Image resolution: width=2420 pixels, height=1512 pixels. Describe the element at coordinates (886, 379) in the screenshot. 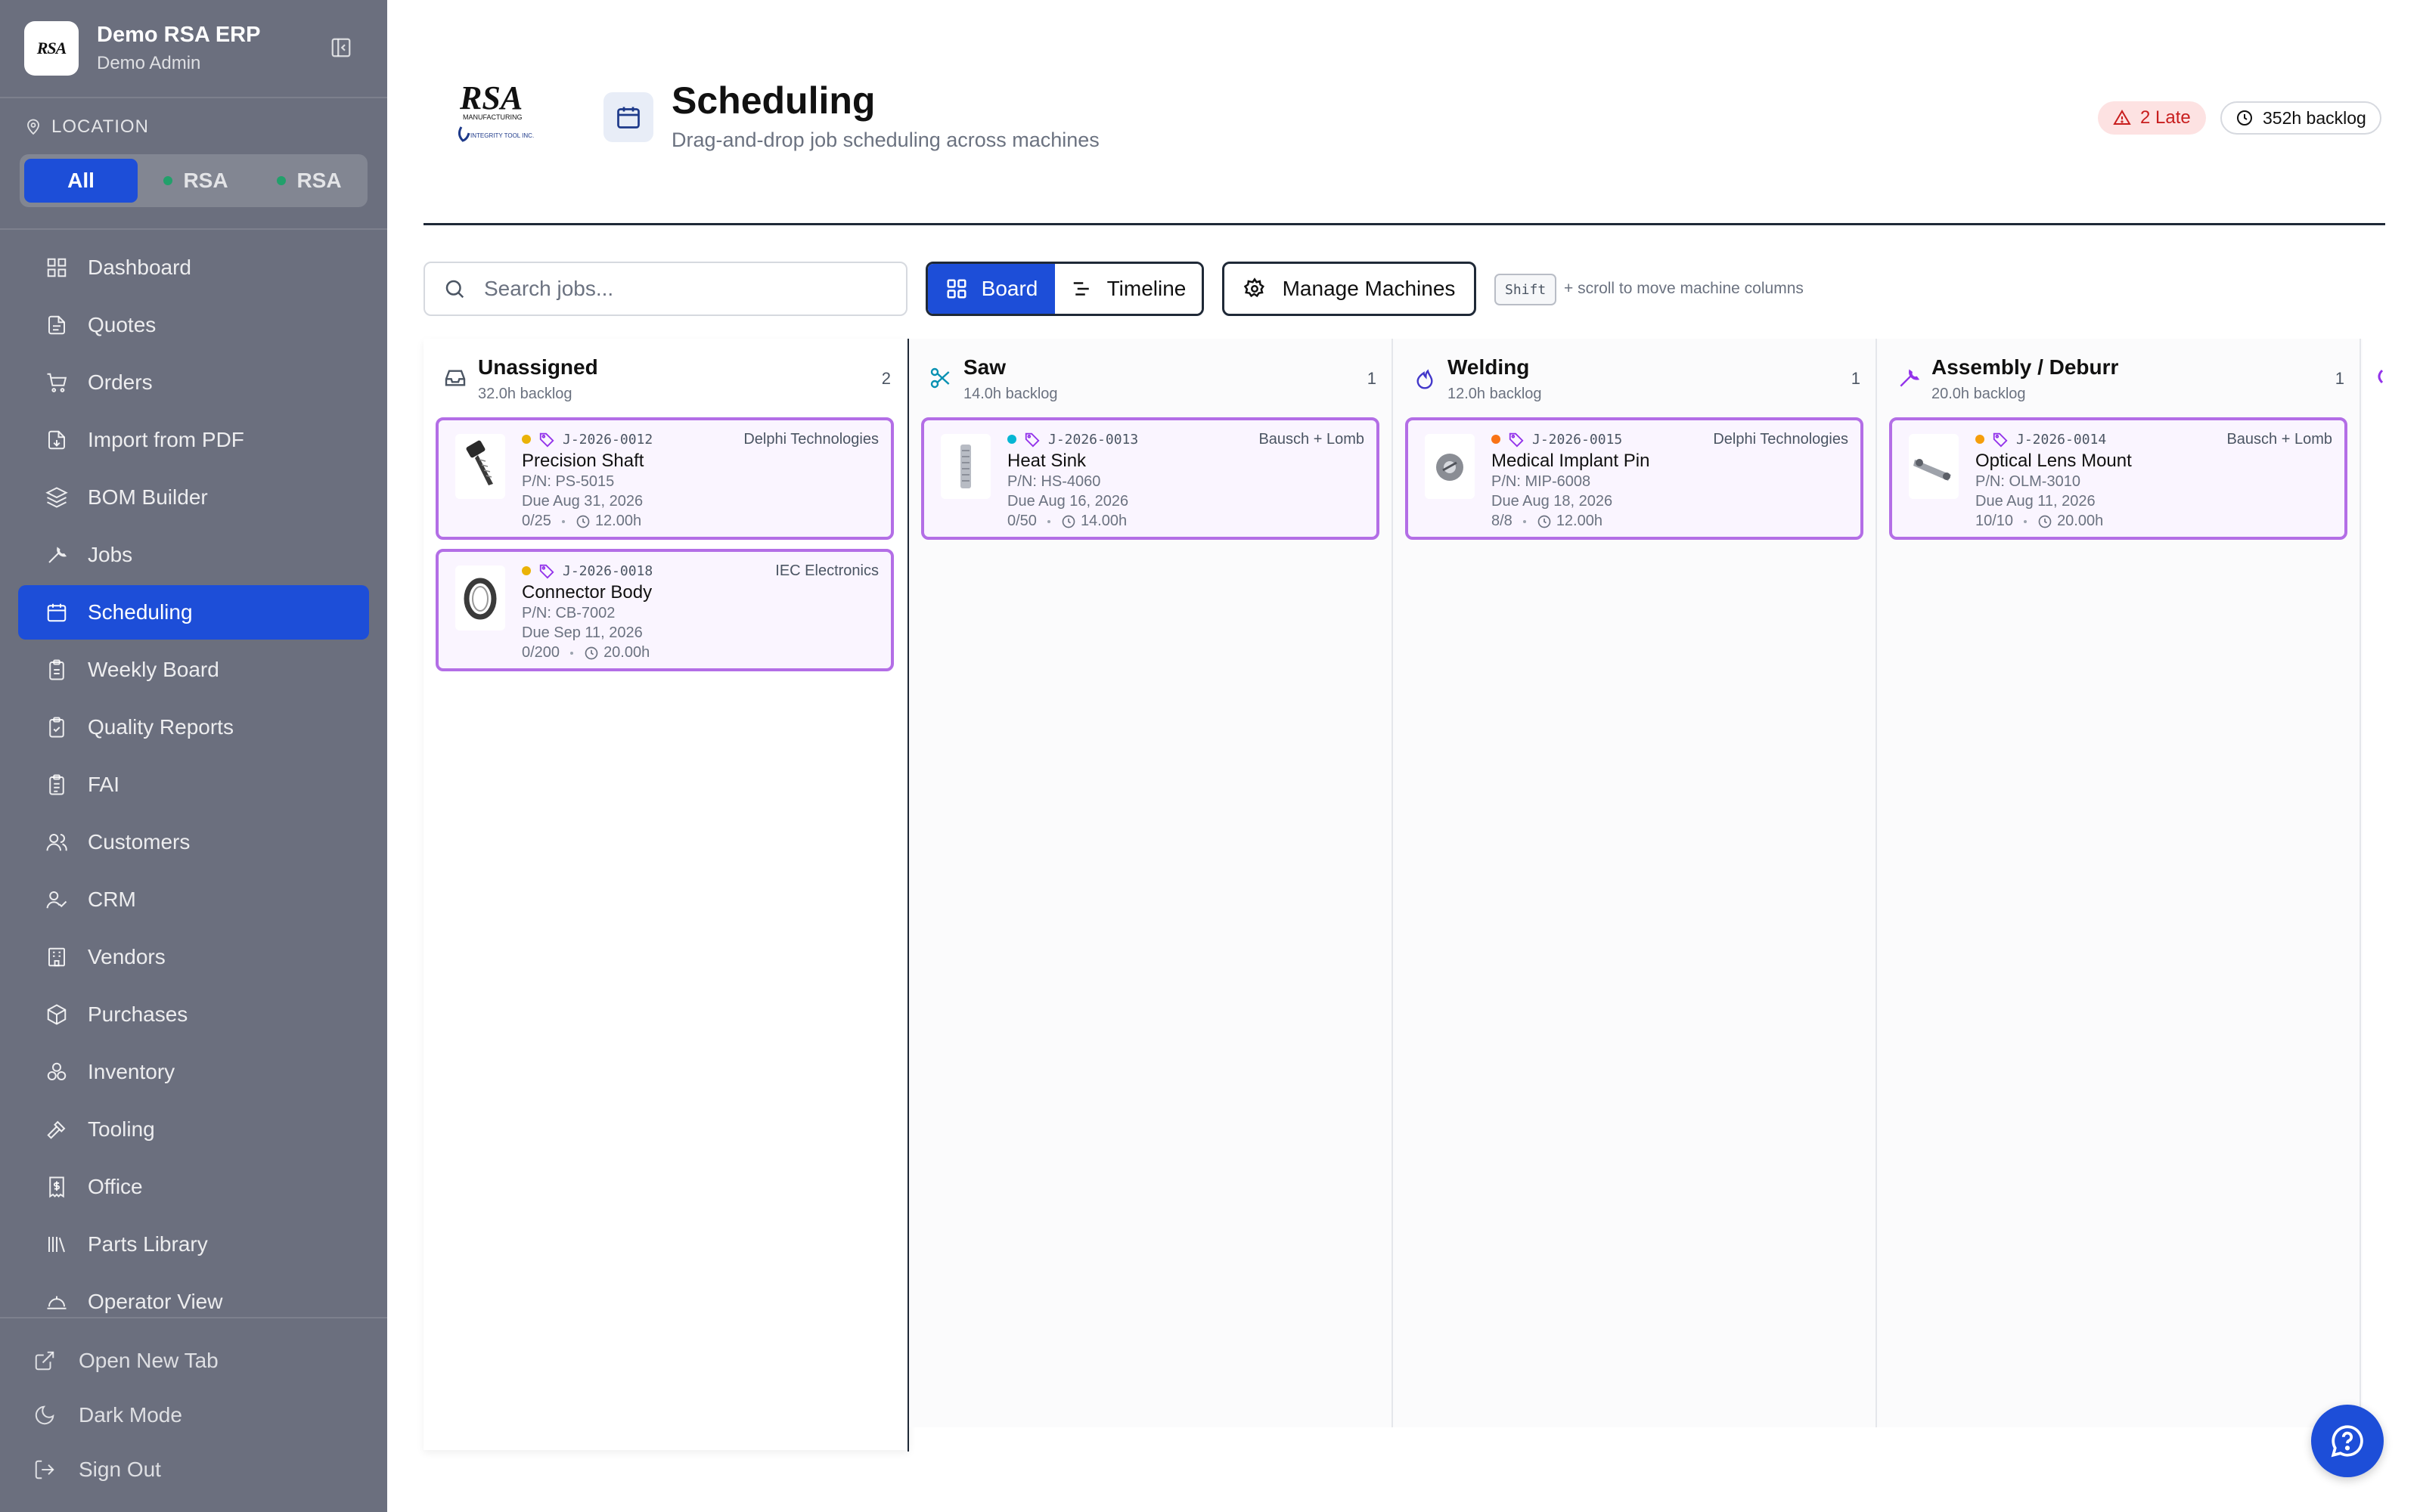

I see `column-count: 2` at that location.